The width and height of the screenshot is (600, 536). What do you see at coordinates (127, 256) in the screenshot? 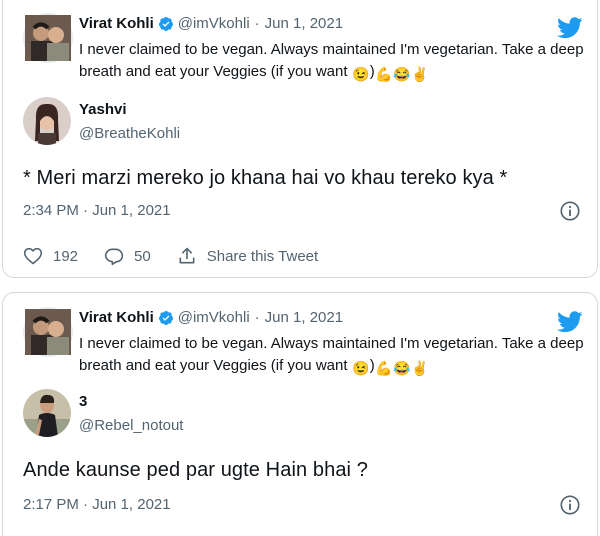
I see `reply-button: 50` at bounding box center [127, 256].